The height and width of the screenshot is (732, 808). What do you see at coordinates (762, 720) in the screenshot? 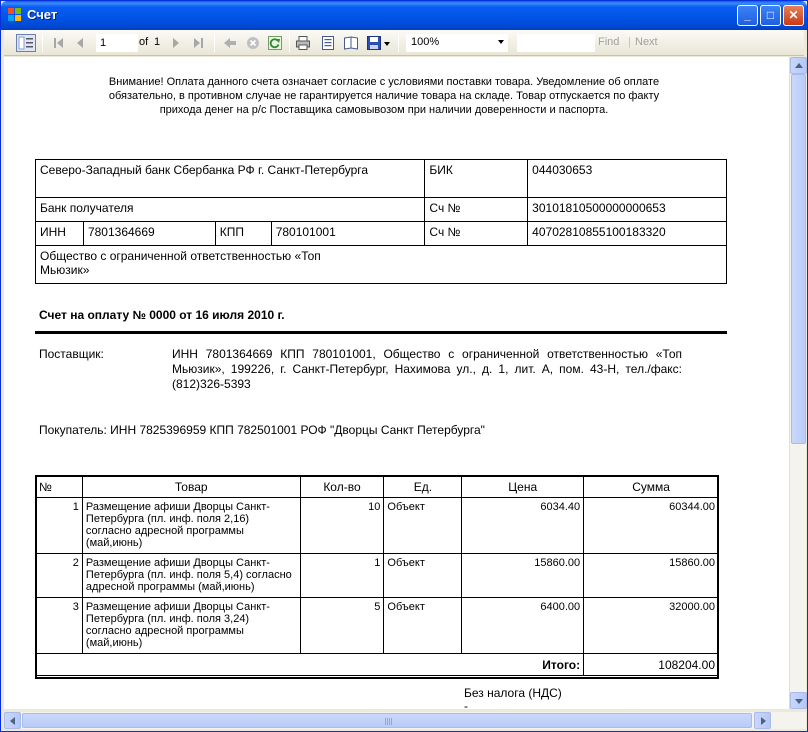
I see `scroll-right-button` at bounding box center [762, 720].